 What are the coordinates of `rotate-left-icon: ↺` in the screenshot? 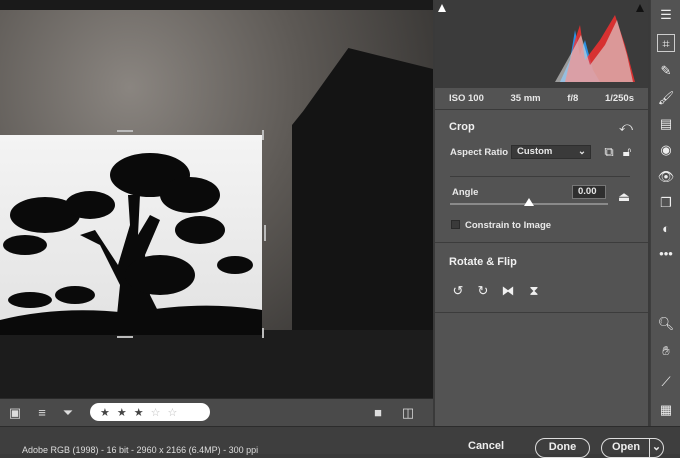 It's located at (458, 291).